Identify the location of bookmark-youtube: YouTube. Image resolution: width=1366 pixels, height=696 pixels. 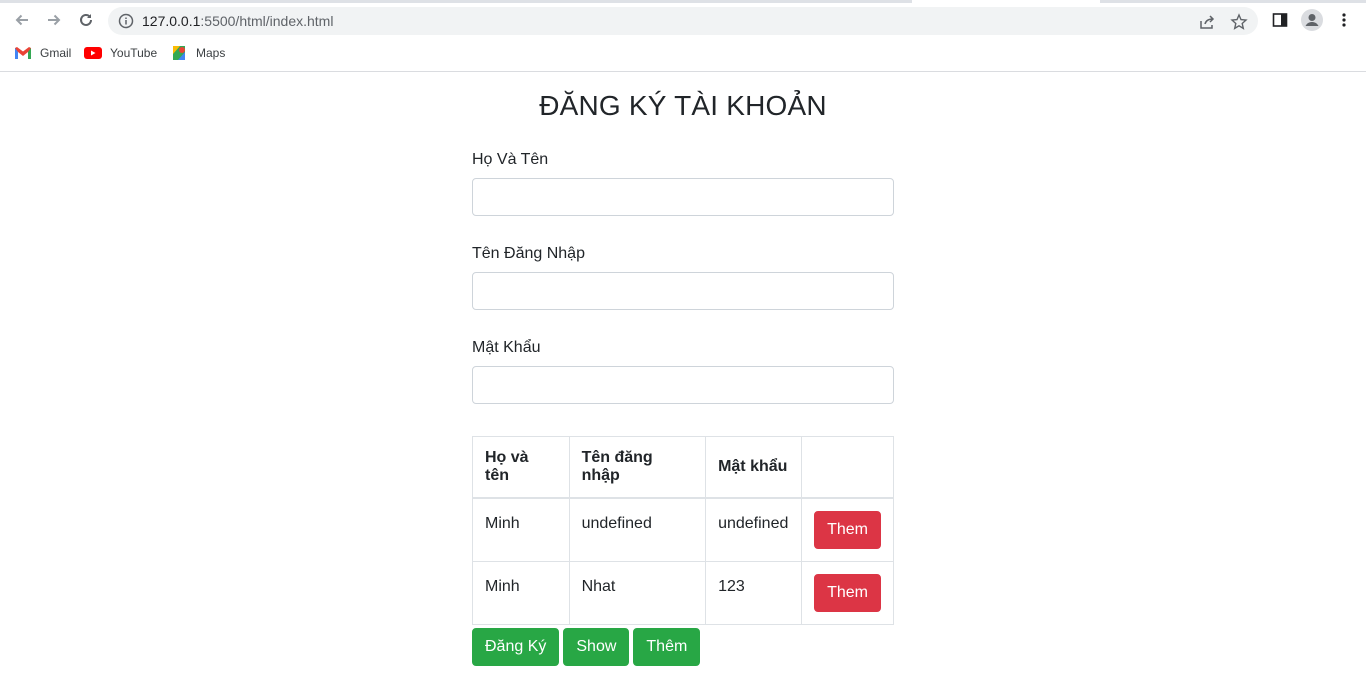
(120, 53).